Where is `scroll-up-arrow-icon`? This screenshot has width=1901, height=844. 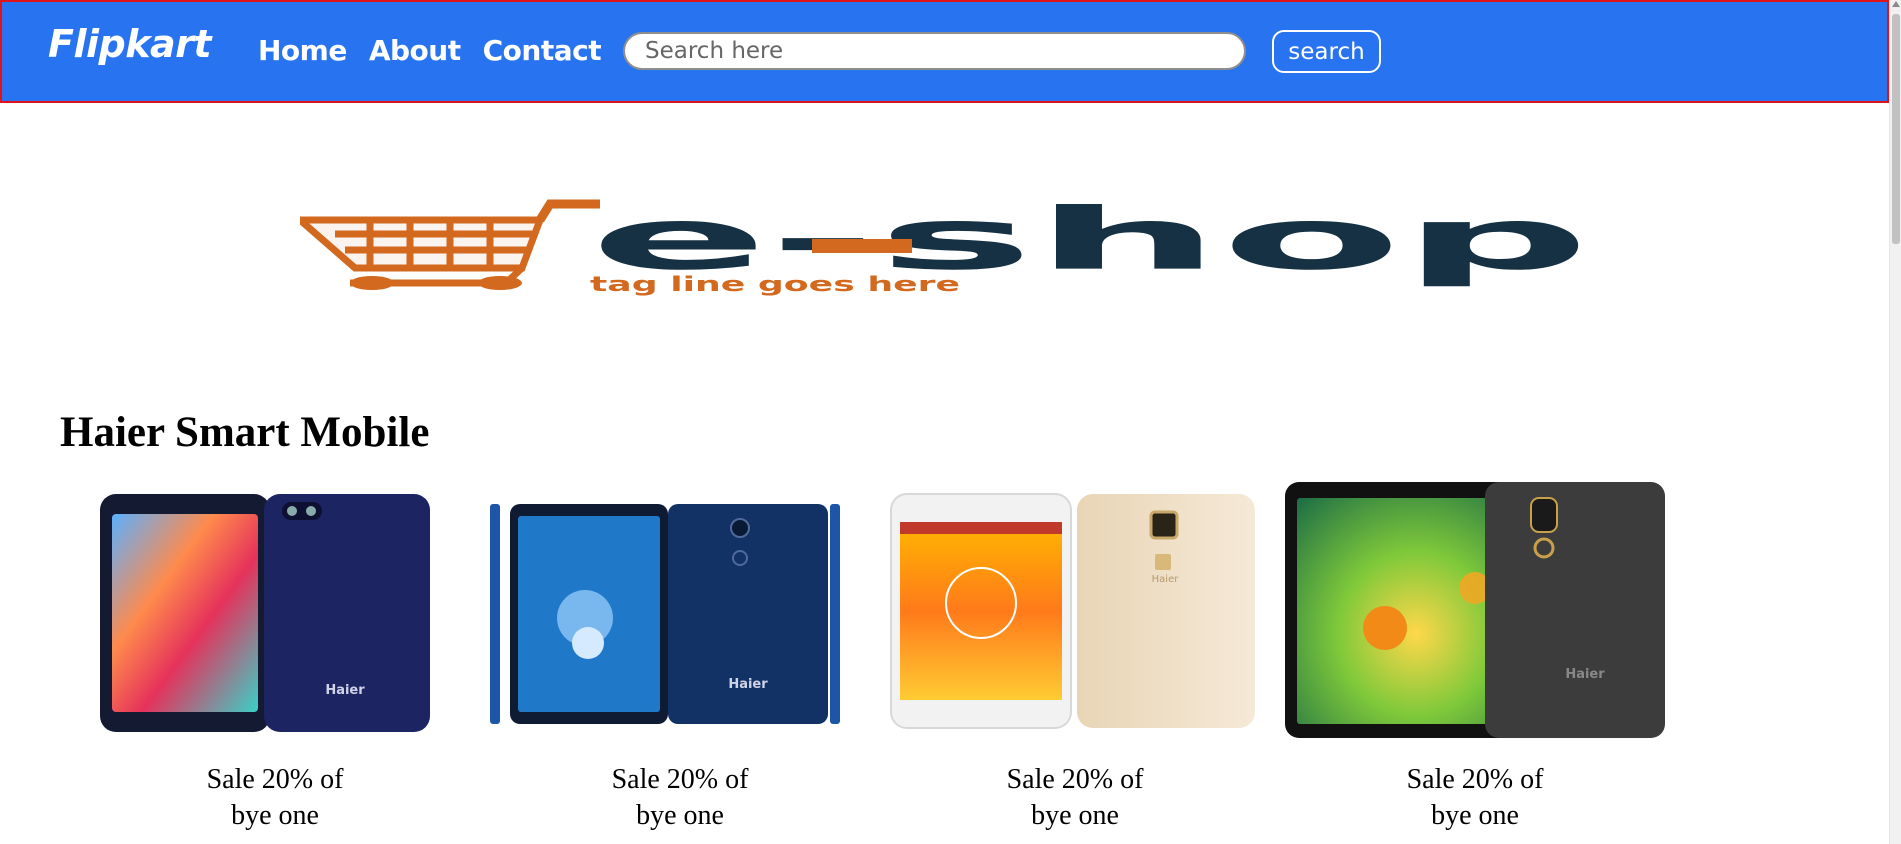 scroll-up-arrow-icon is located at coordinates (1896, 4).